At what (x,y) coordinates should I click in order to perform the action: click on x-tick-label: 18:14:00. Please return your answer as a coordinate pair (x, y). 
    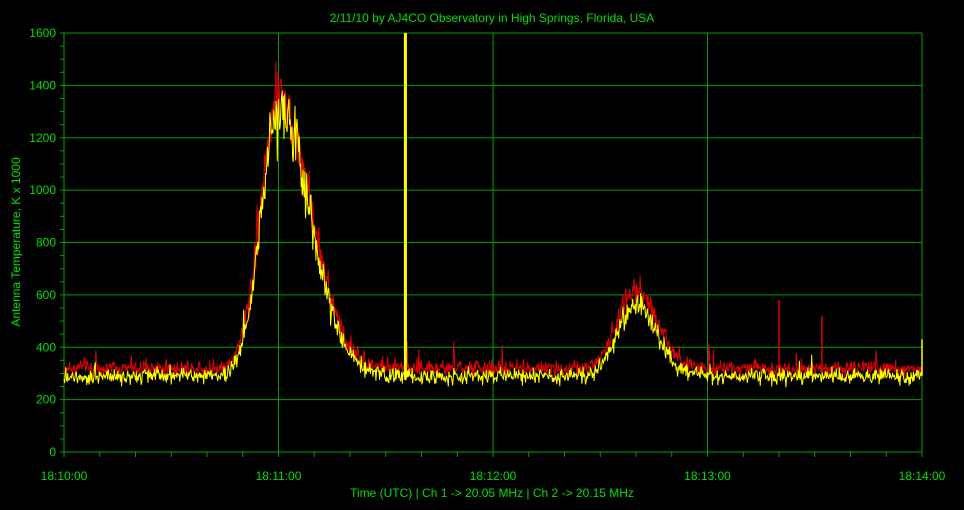
    Looking at the image, I should click on (922, 476).